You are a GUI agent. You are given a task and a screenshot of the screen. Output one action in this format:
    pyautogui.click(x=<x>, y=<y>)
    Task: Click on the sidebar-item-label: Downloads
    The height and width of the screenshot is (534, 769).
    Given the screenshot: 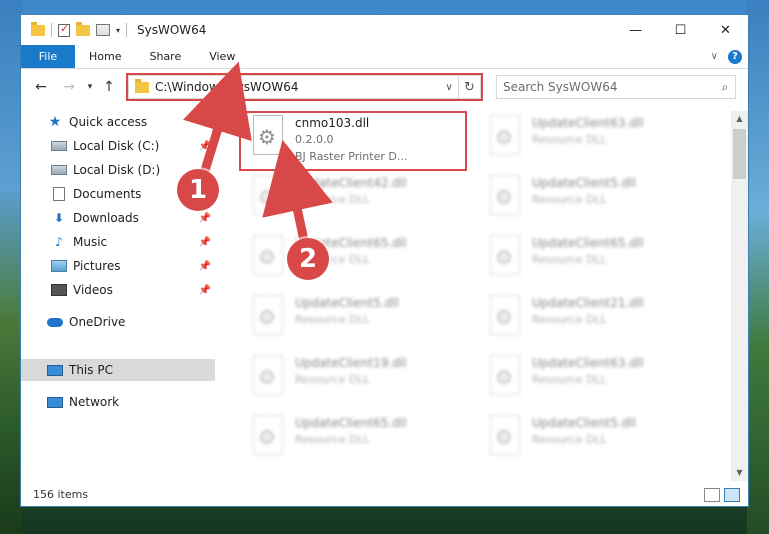 What is the action you would take?
    pyautogui.click(x=106, y=218)
    